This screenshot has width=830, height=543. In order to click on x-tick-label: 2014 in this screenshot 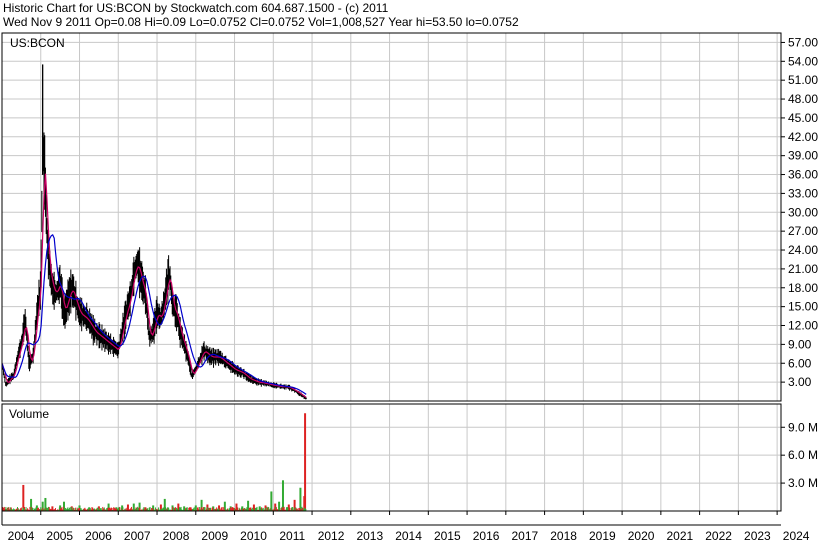, I will do `click(408, 536)`.